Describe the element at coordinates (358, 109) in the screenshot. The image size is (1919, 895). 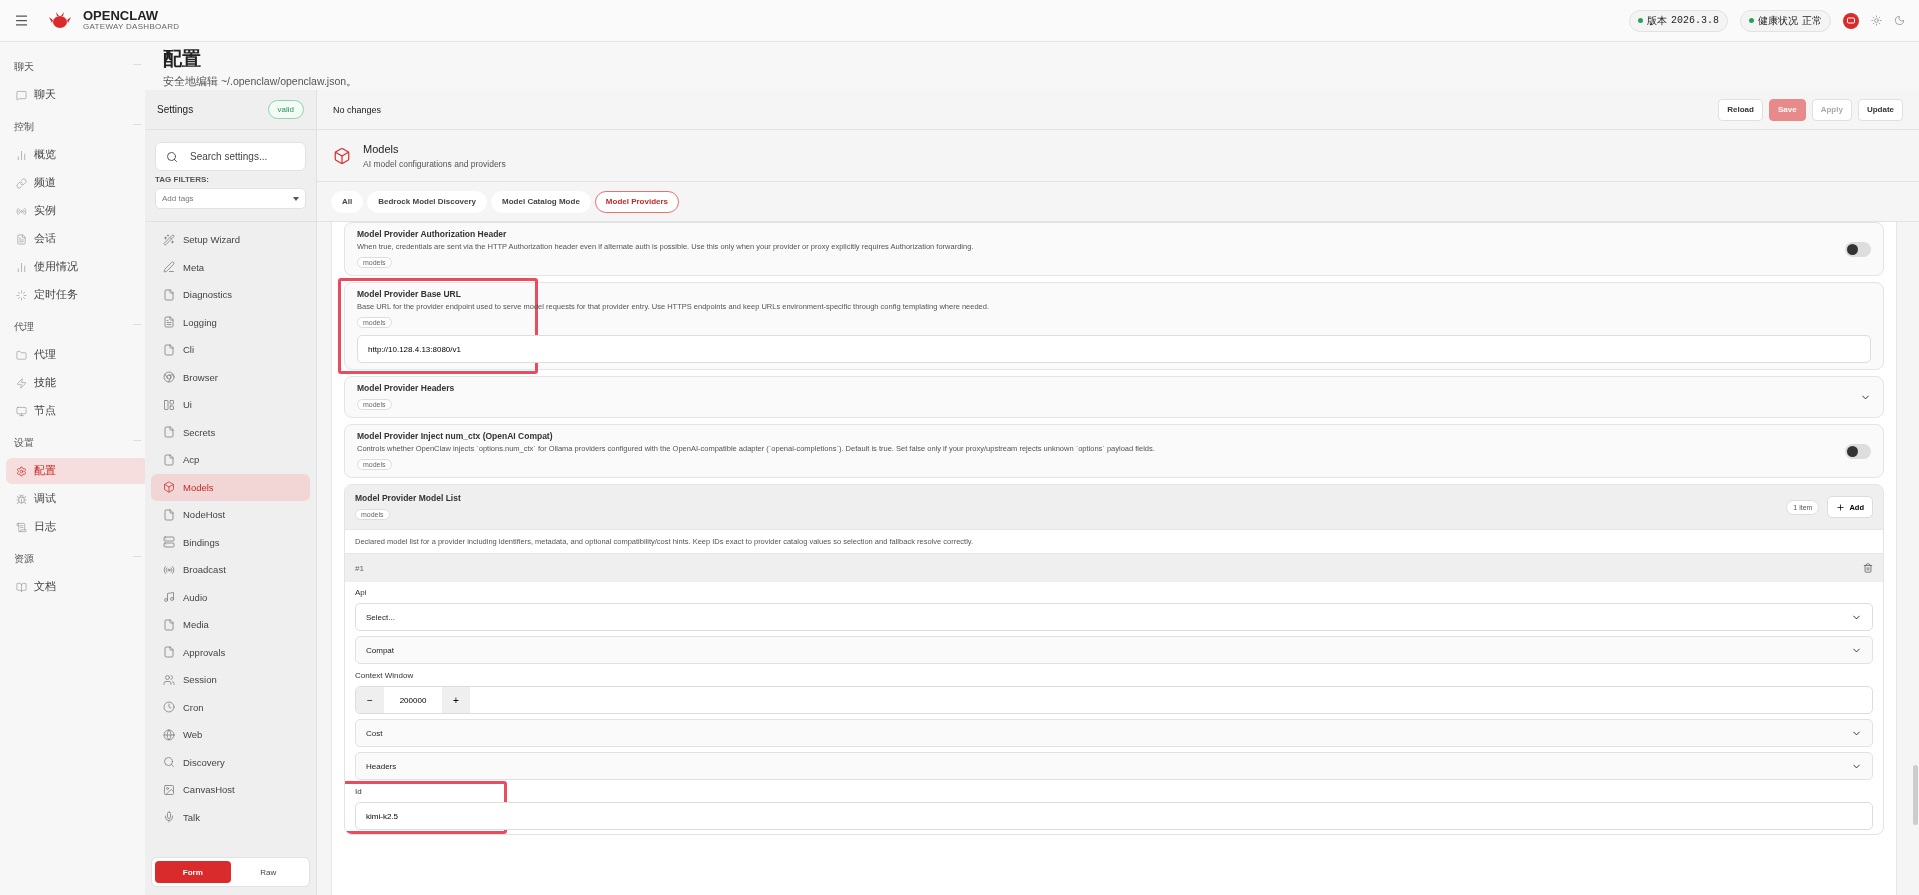
I see `change-status: No changes` at that location.